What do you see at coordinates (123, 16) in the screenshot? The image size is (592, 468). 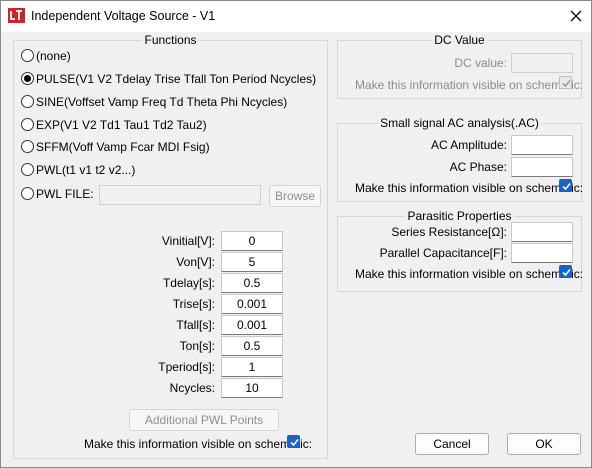 I see `window-title: Independent Voltage Source - V1` at bounding box center [123, 16].